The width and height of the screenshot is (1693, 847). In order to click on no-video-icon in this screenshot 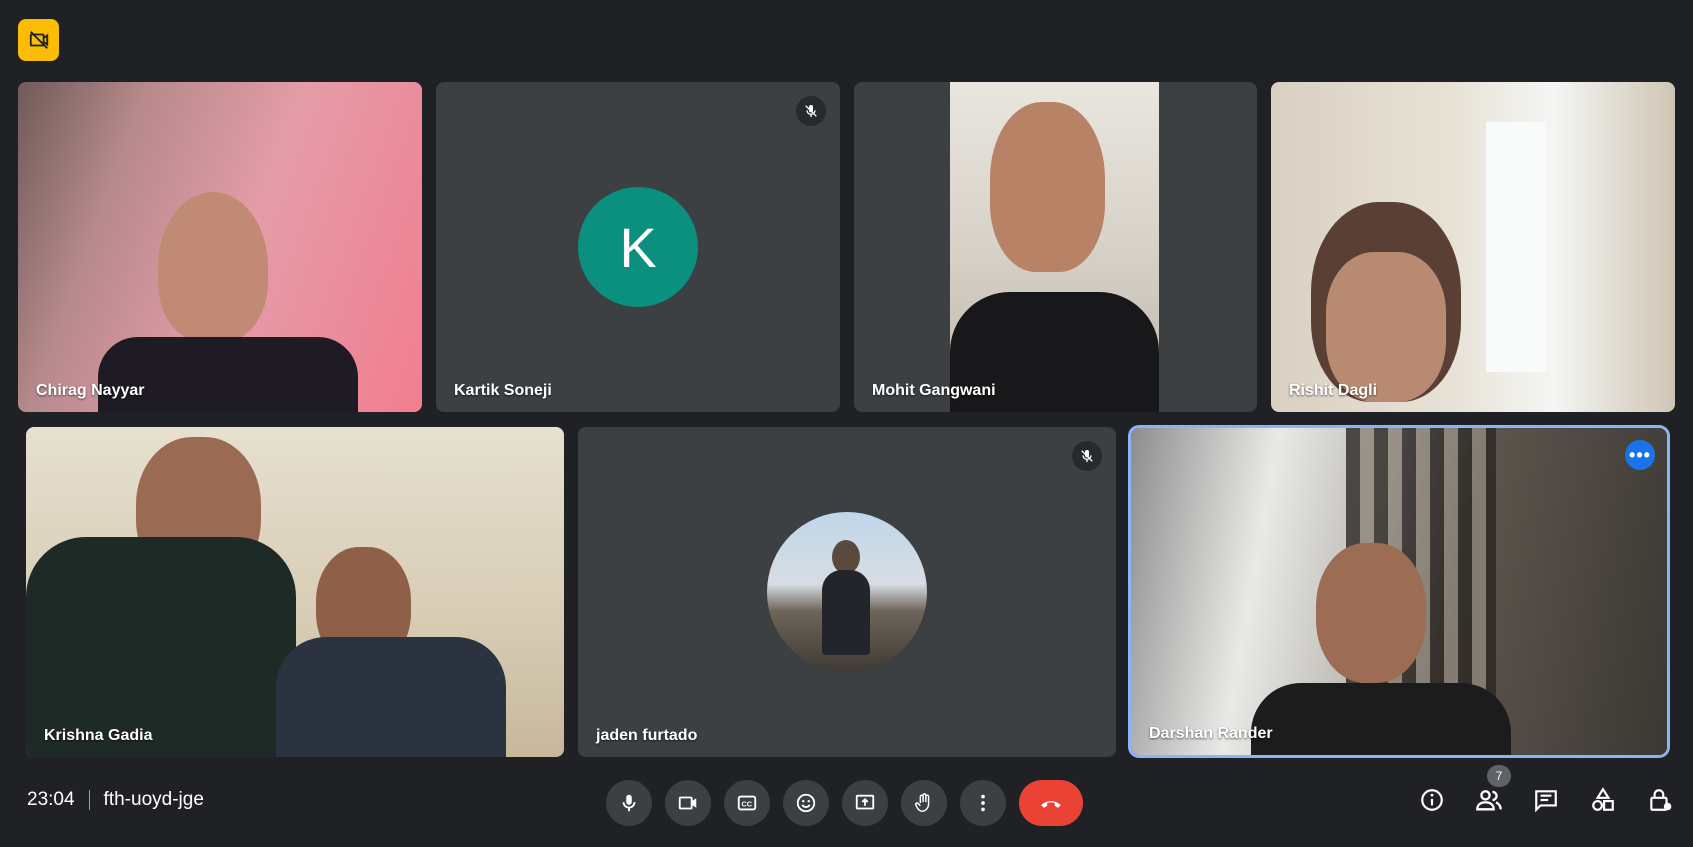, I will do `click(38, 40)`.